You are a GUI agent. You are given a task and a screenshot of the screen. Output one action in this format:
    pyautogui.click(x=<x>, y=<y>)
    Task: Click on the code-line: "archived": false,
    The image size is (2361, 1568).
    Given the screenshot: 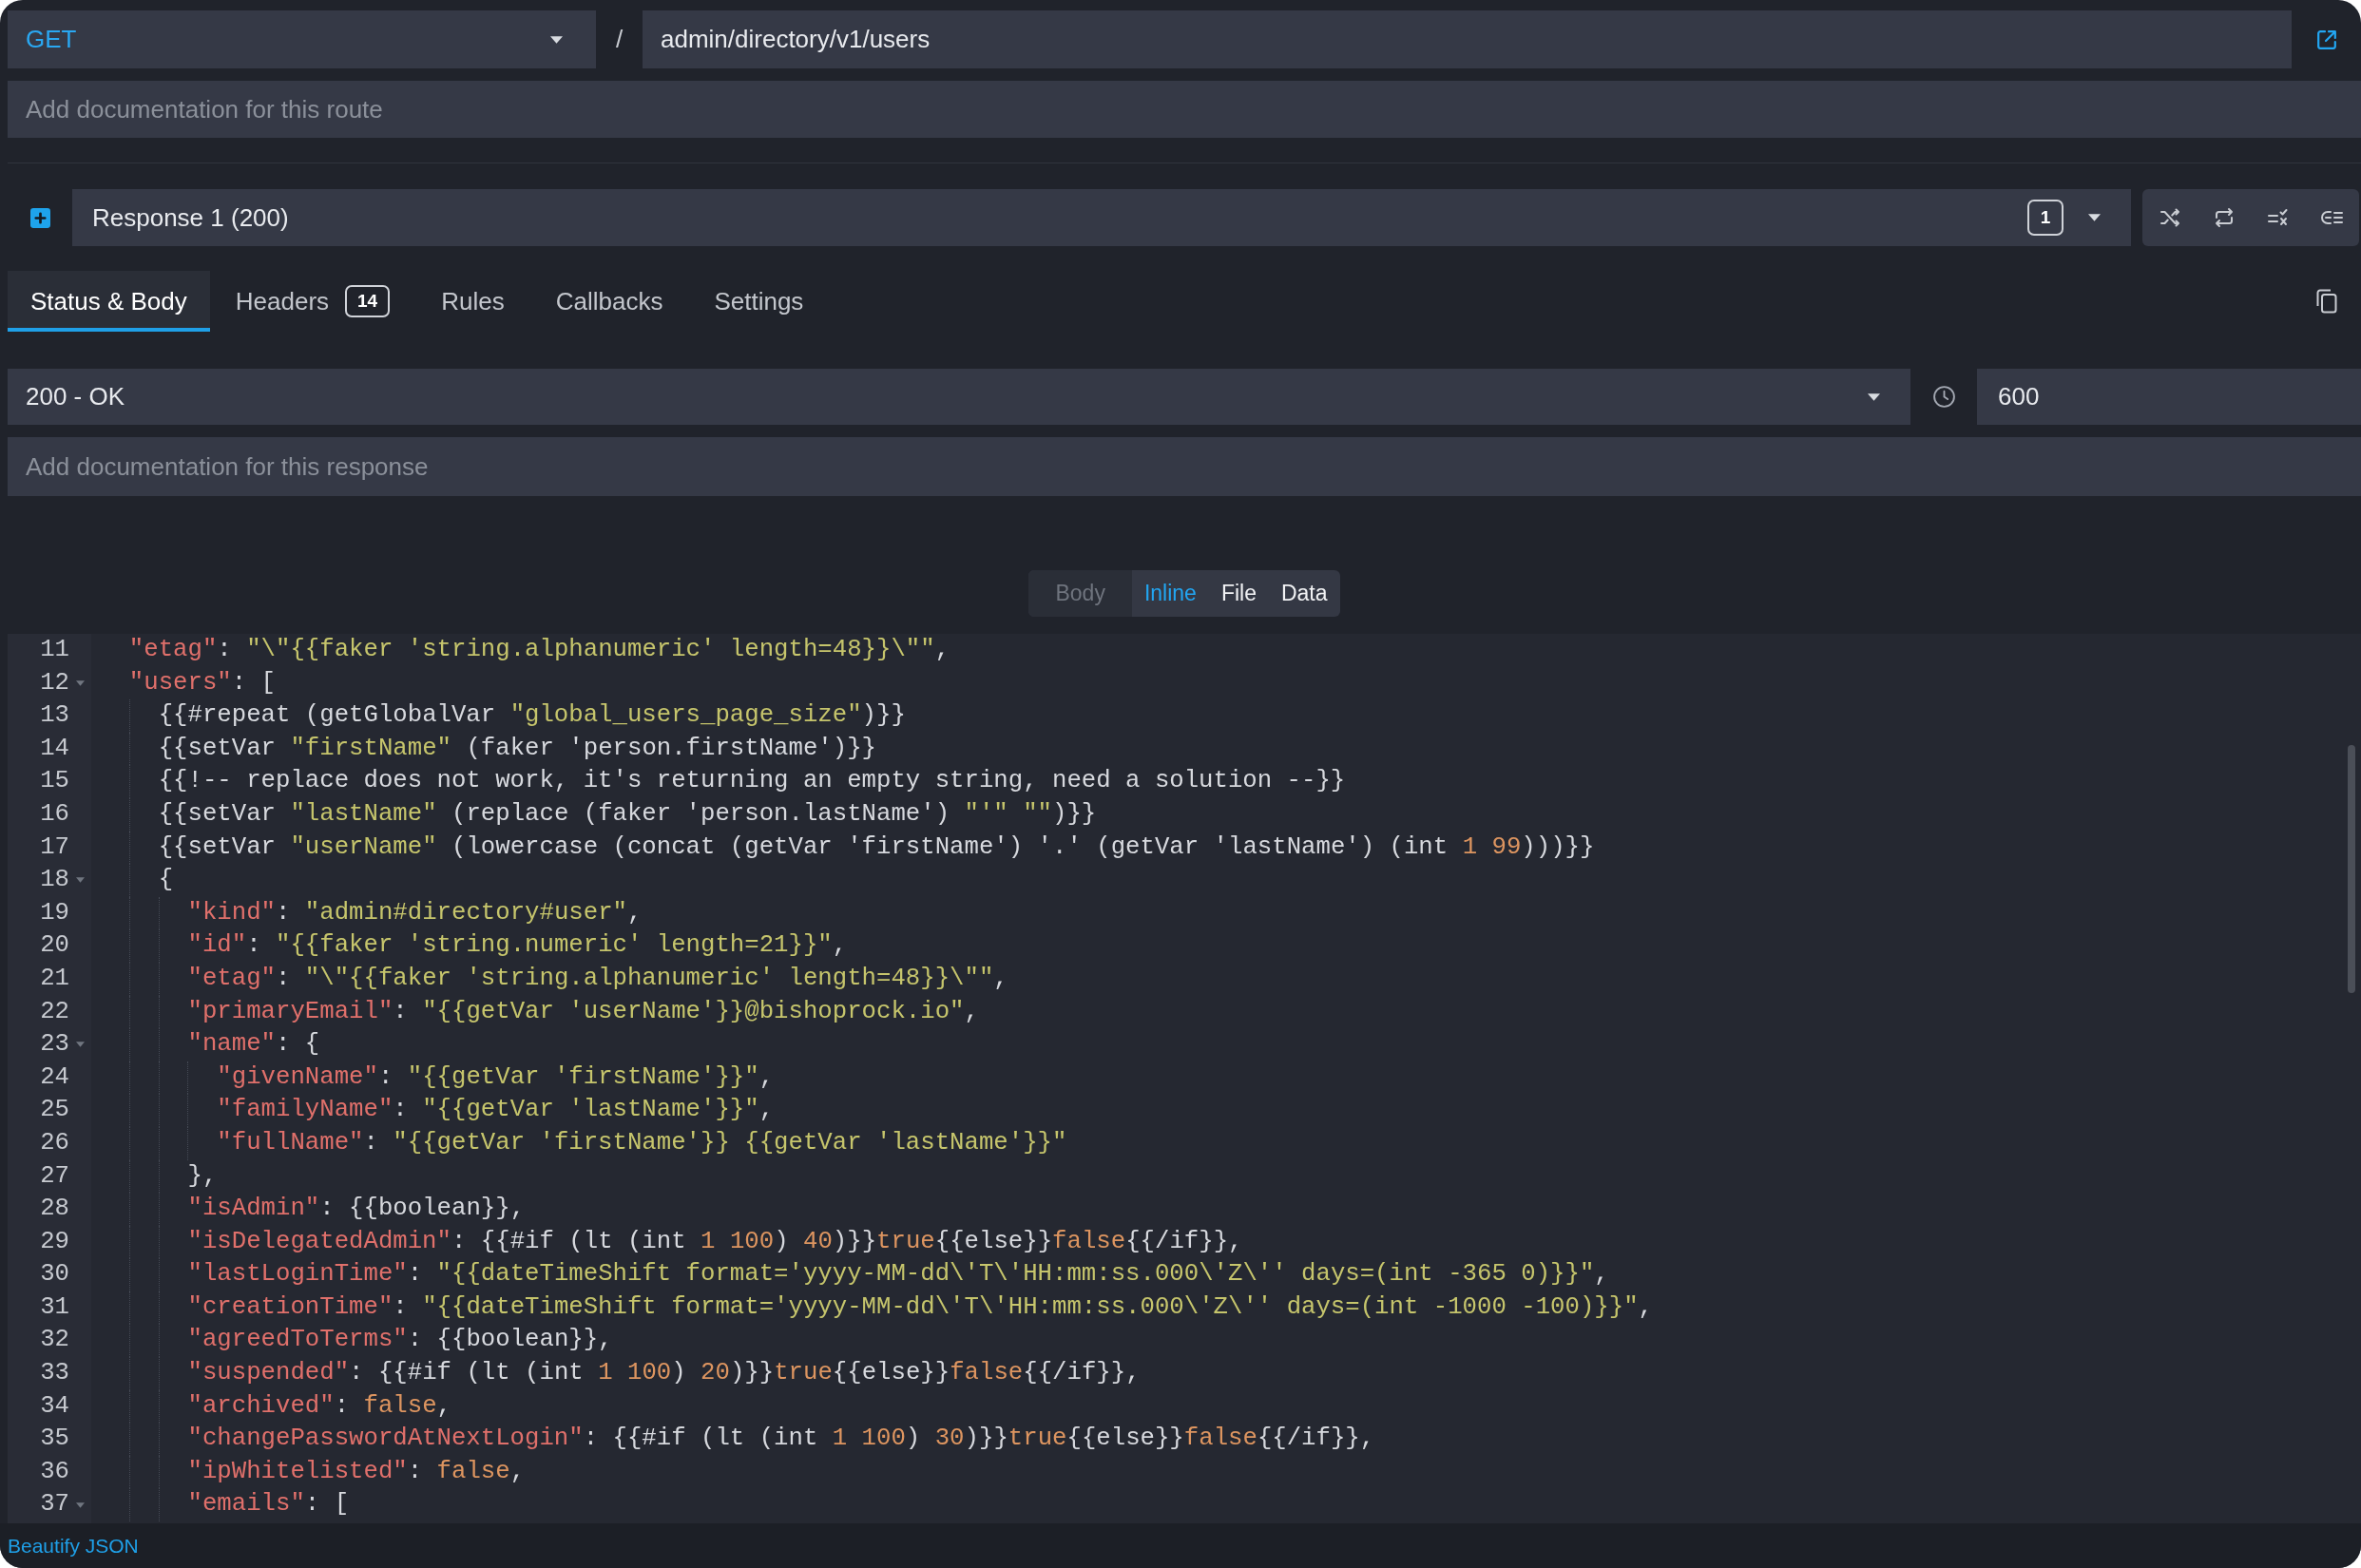 What is the action you would take?
    pyautogui.click(x=319, y=1406)
    